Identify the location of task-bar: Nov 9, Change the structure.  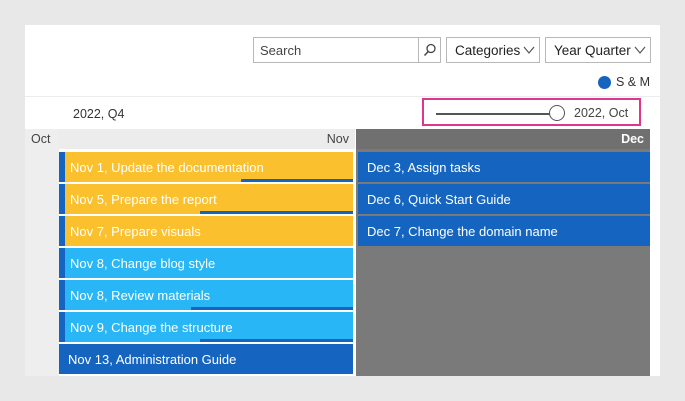
(206, 327).